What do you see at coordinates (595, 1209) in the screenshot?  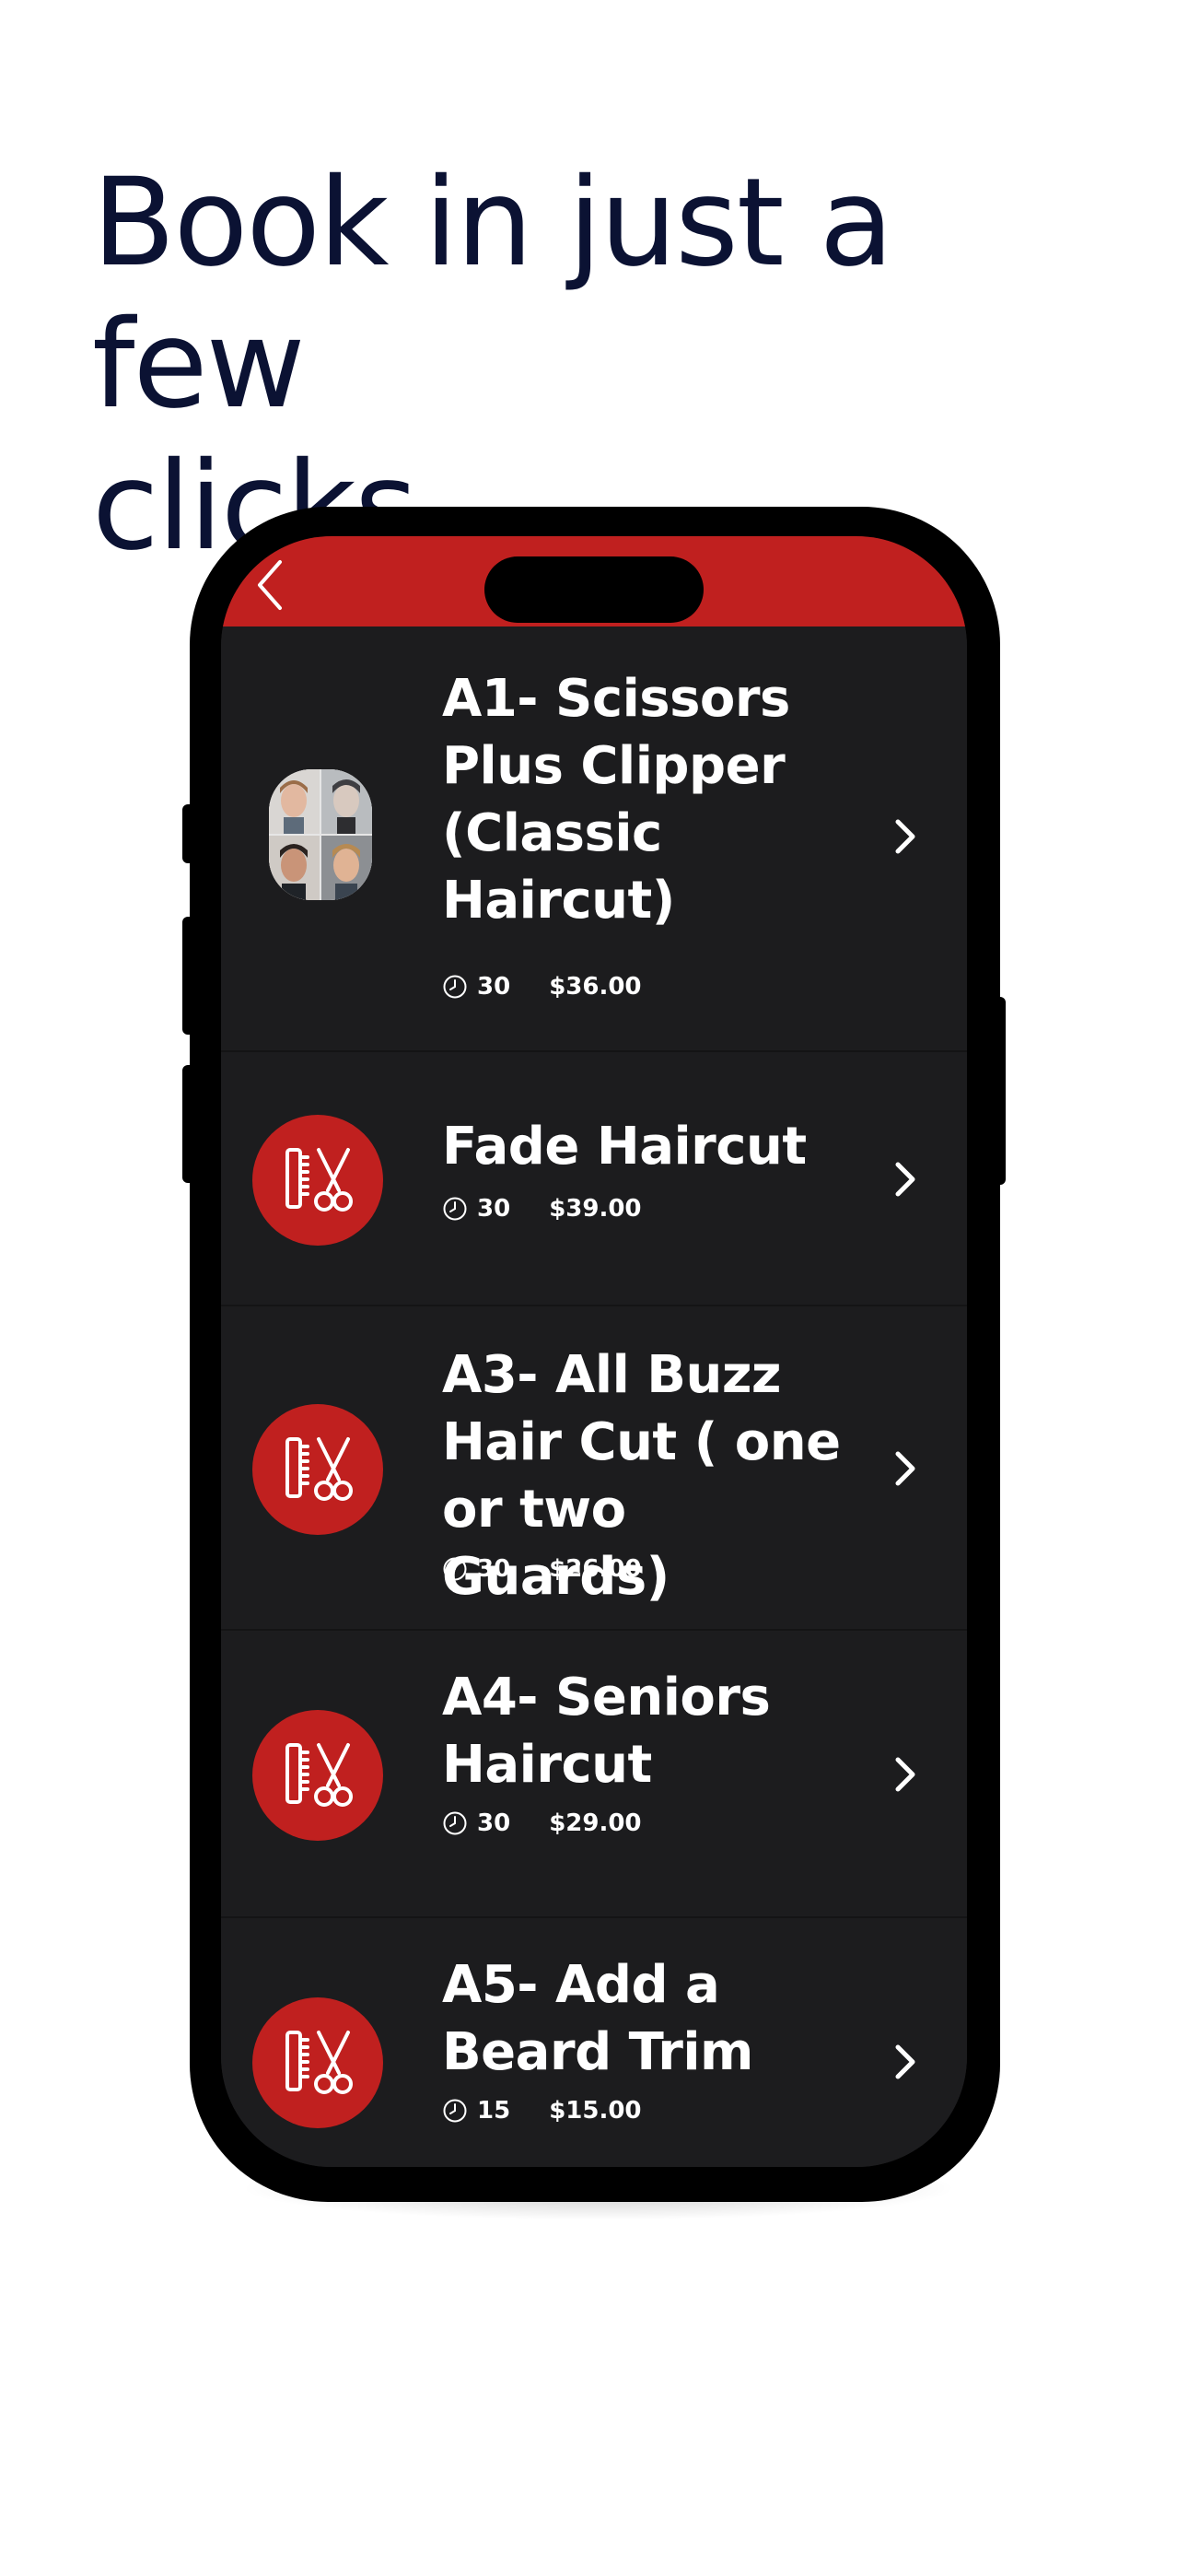 I see `service-price: $39.00` at bounding box center [595, 1209].